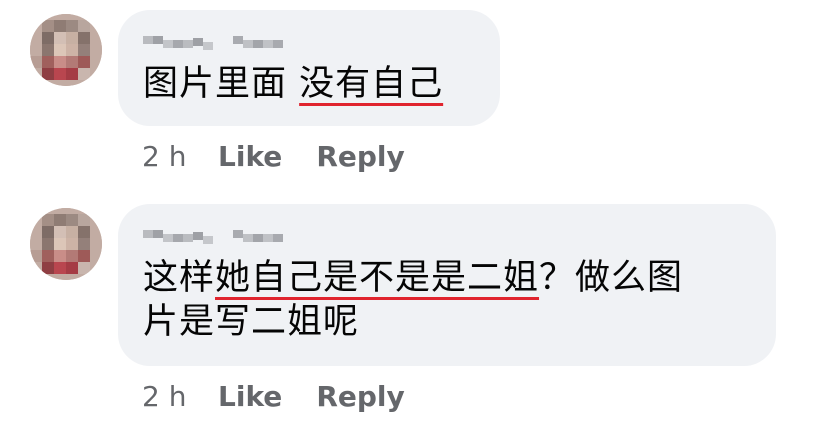 Image resolution: width=828 pixels, height=423 pixels. I want to click on comment-text-part: 图片里面, so click(221, 84).